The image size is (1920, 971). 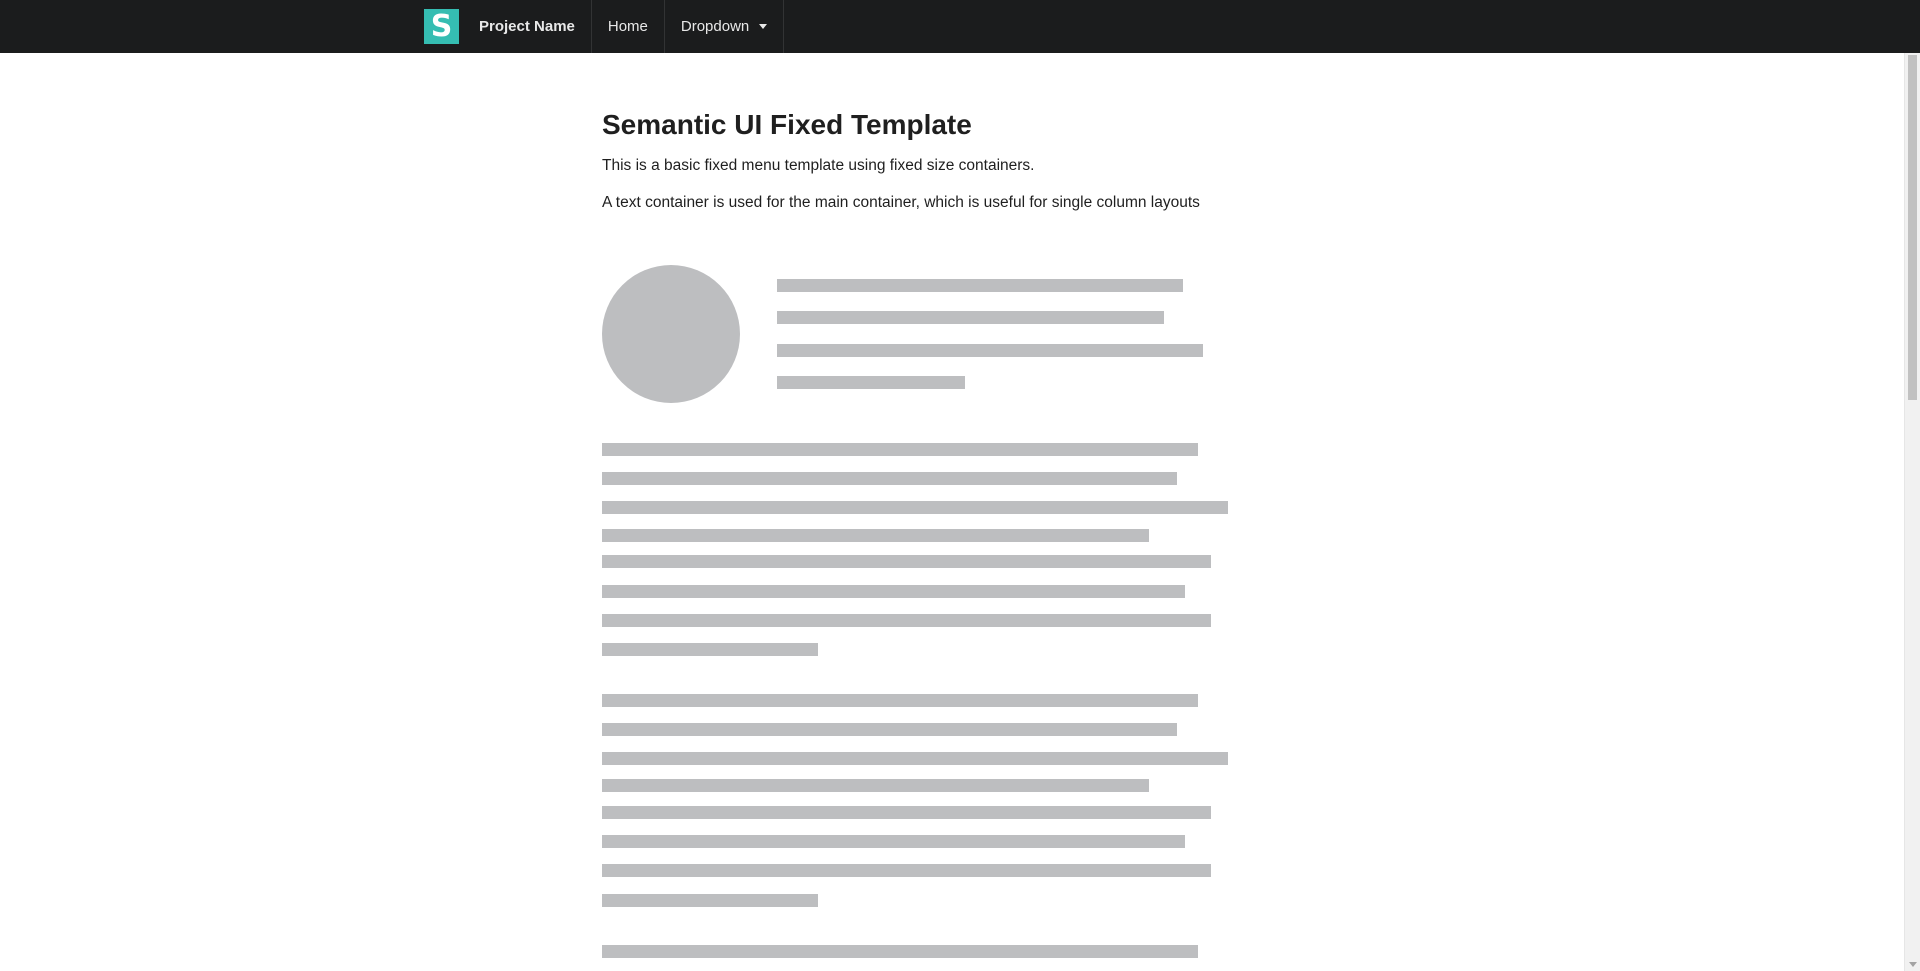 I want to click on page-title: Semantic UI Fixed Template, so click(x=787, y=124).